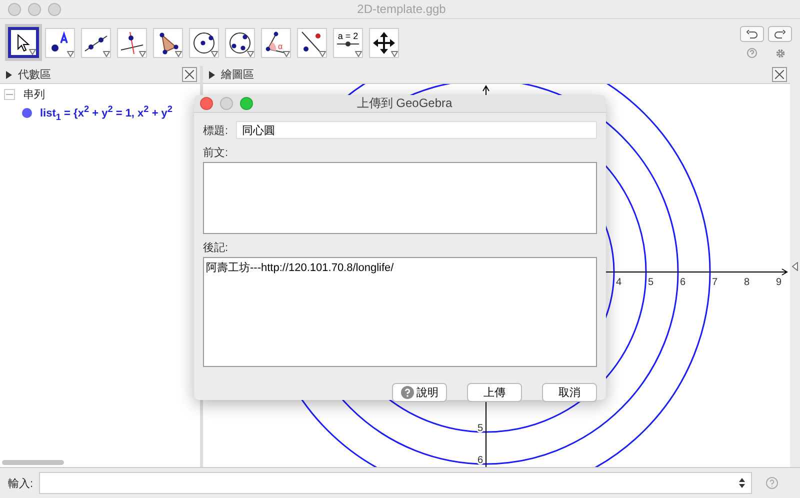  I want to click on dialog-button: 取消, so click(569, 392).